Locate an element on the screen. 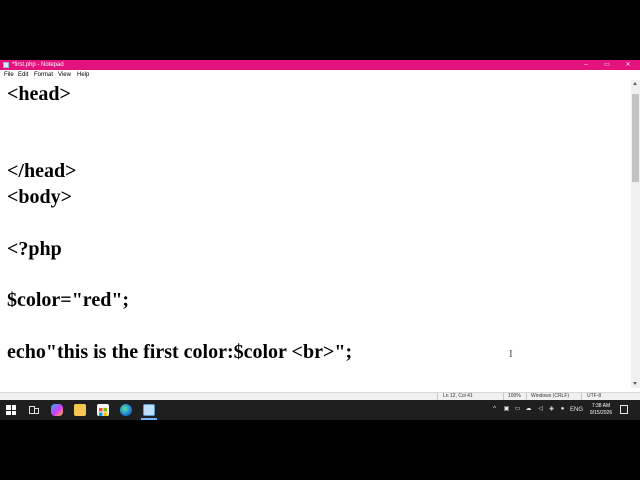 This screenshot has height=480, width=640. start-icon is located at coordinates (11, 410).